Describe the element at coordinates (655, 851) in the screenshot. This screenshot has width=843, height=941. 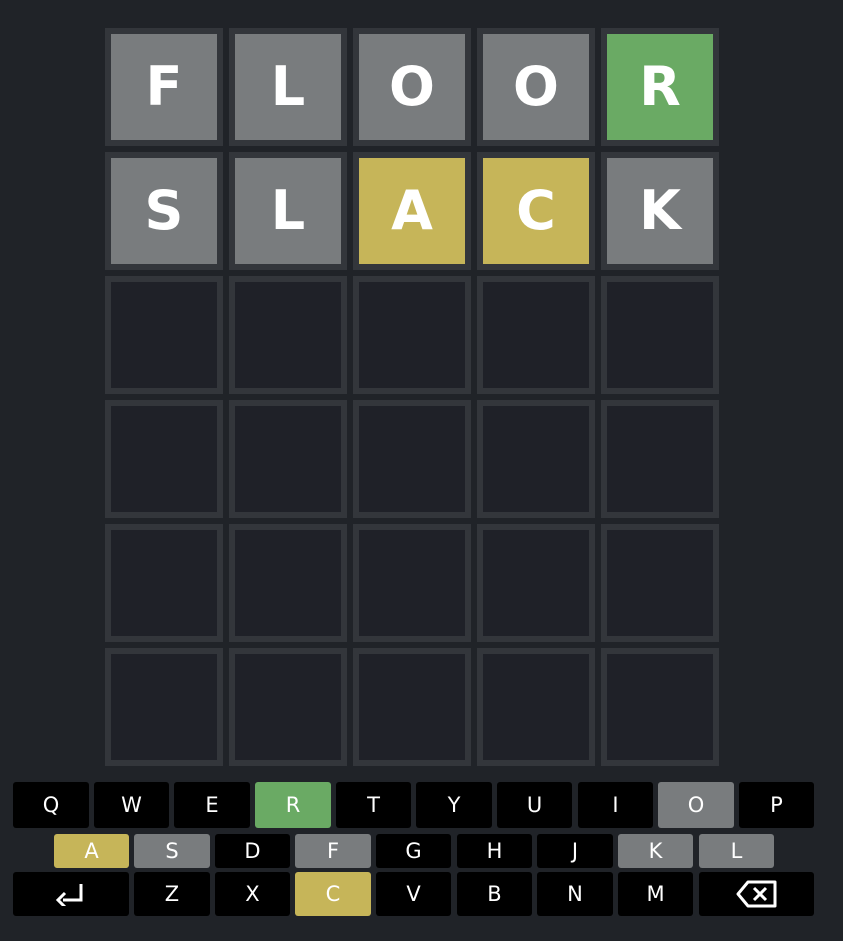
I see `key-k: K` at that location.